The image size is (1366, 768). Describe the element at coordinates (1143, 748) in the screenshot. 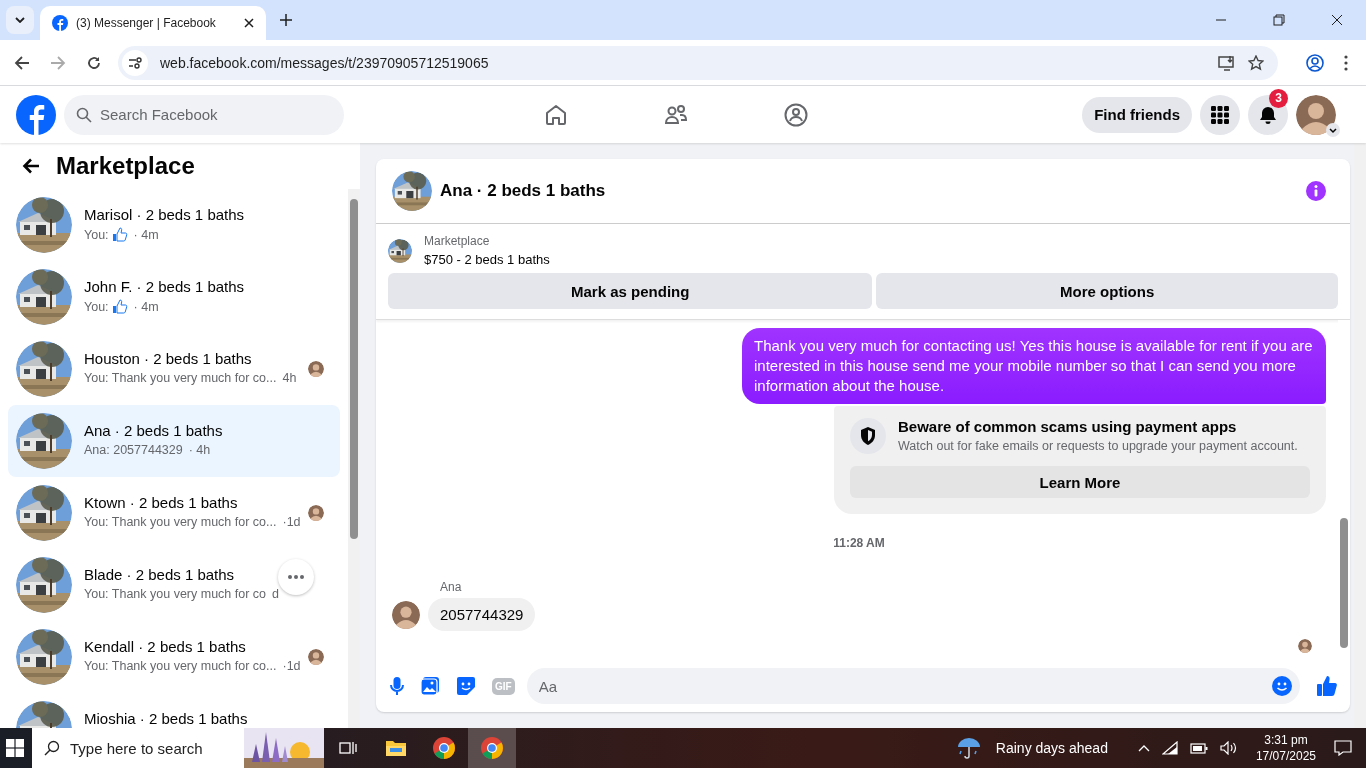

I see `chevron-up-icon` at that location.